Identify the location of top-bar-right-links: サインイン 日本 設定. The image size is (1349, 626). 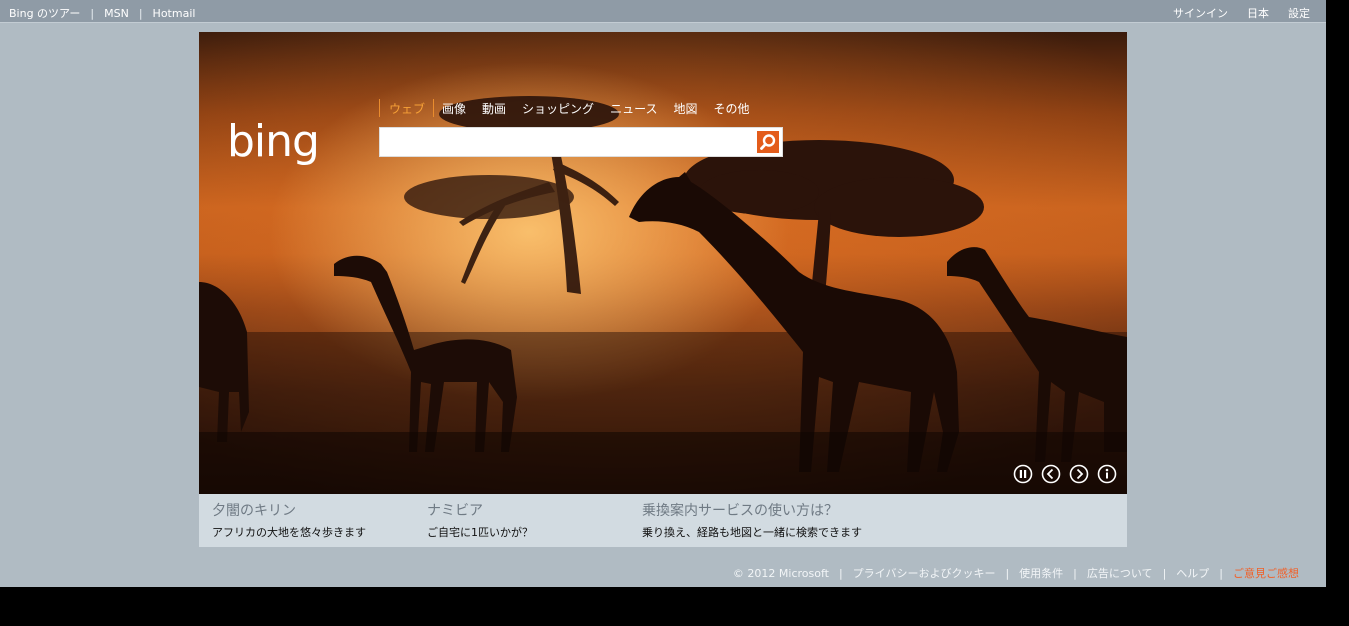
(1232, 13).